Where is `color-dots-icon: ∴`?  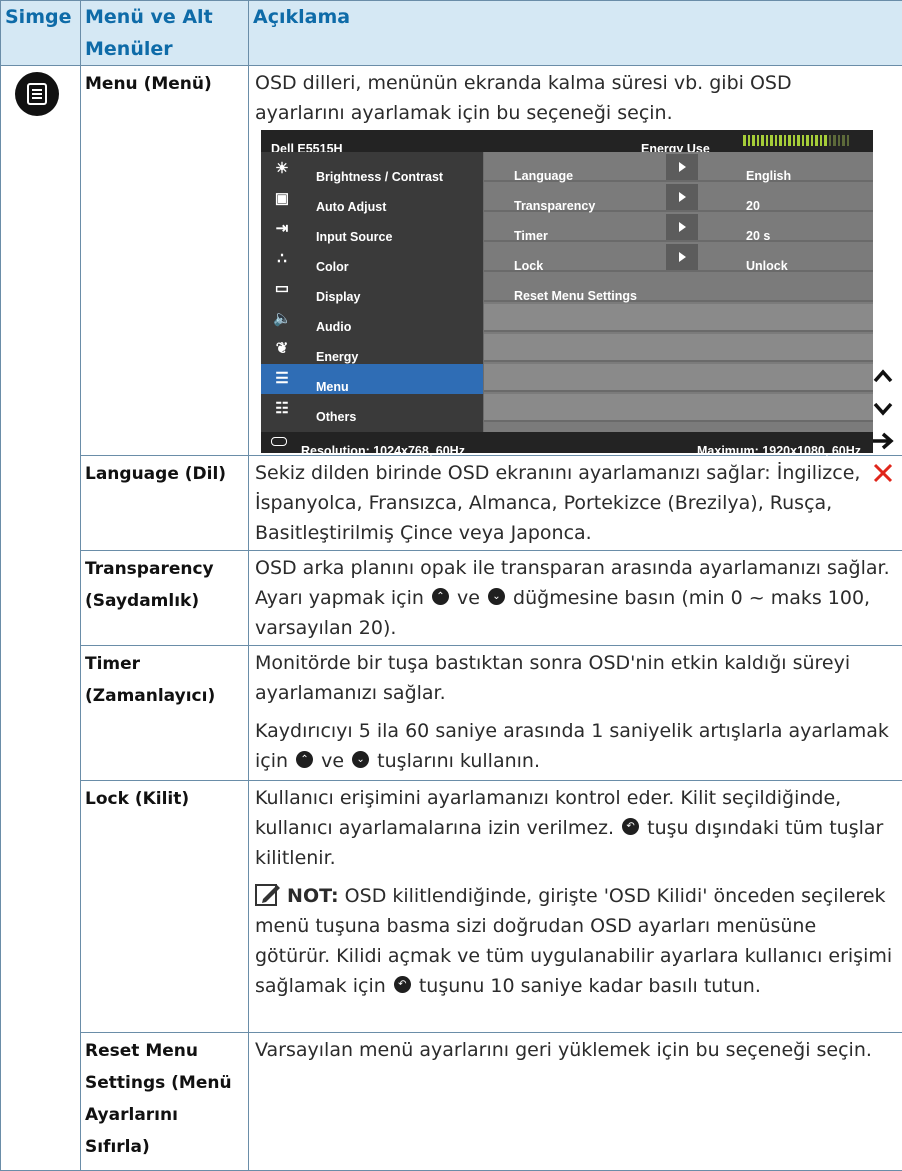 color-dots-icon: ∴ is located at coordinates (282, 259).